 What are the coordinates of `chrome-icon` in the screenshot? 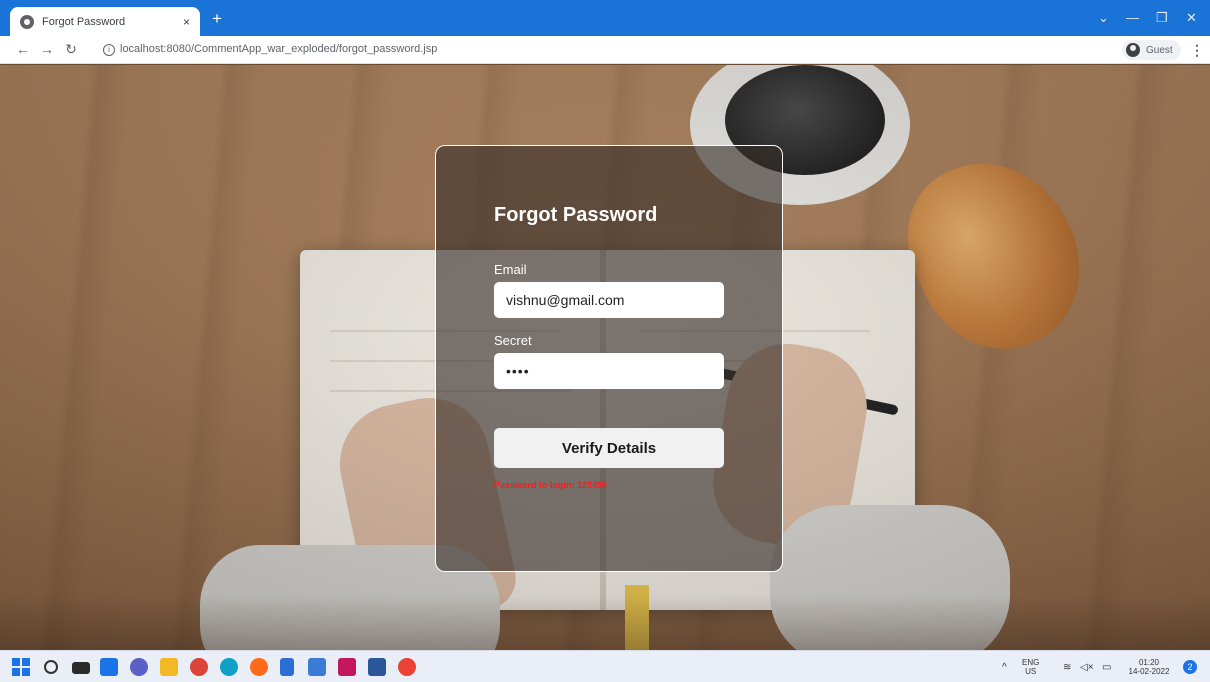 It's located at (199, 667).